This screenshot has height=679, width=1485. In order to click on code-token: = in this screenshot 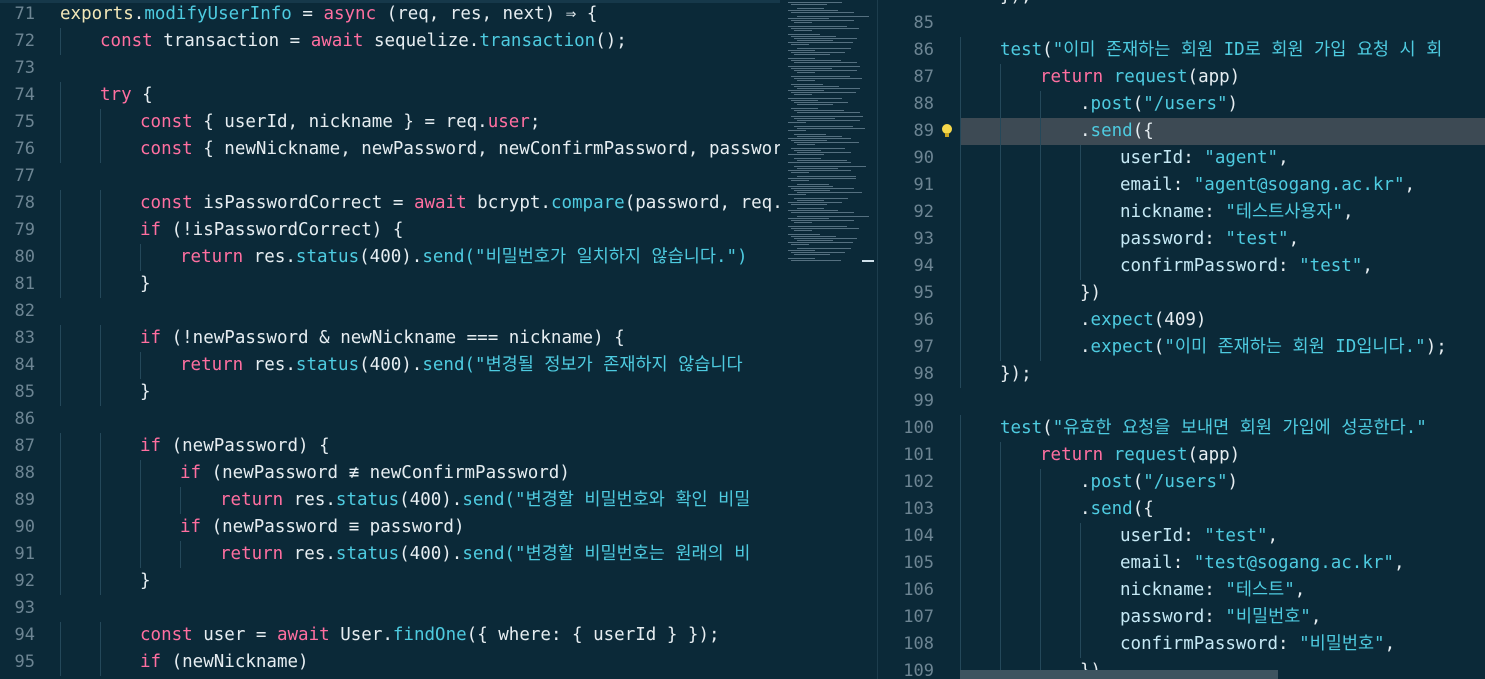, I will do `click(307, 14)`.